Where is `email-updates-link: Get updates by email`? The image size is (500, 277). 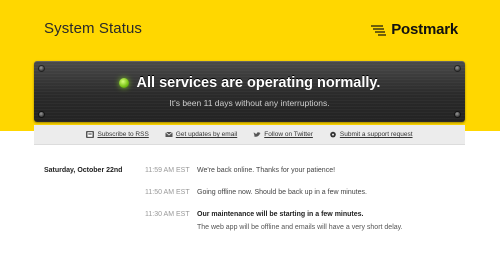 email-updates-link: Get updates by email is located at coordinates (201, 134).